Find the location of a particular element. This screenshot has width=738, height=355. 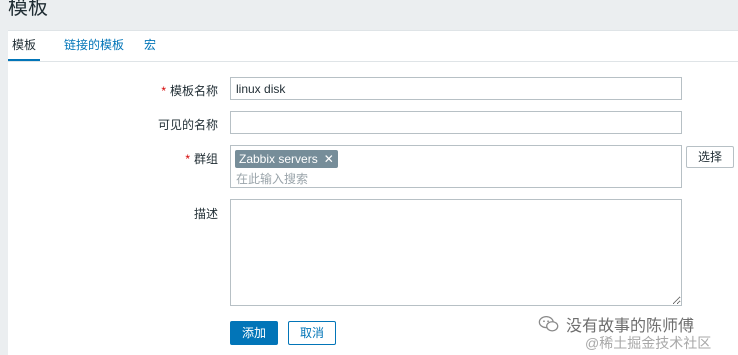

add-button: 添加 is located at coordinates (254, 333).